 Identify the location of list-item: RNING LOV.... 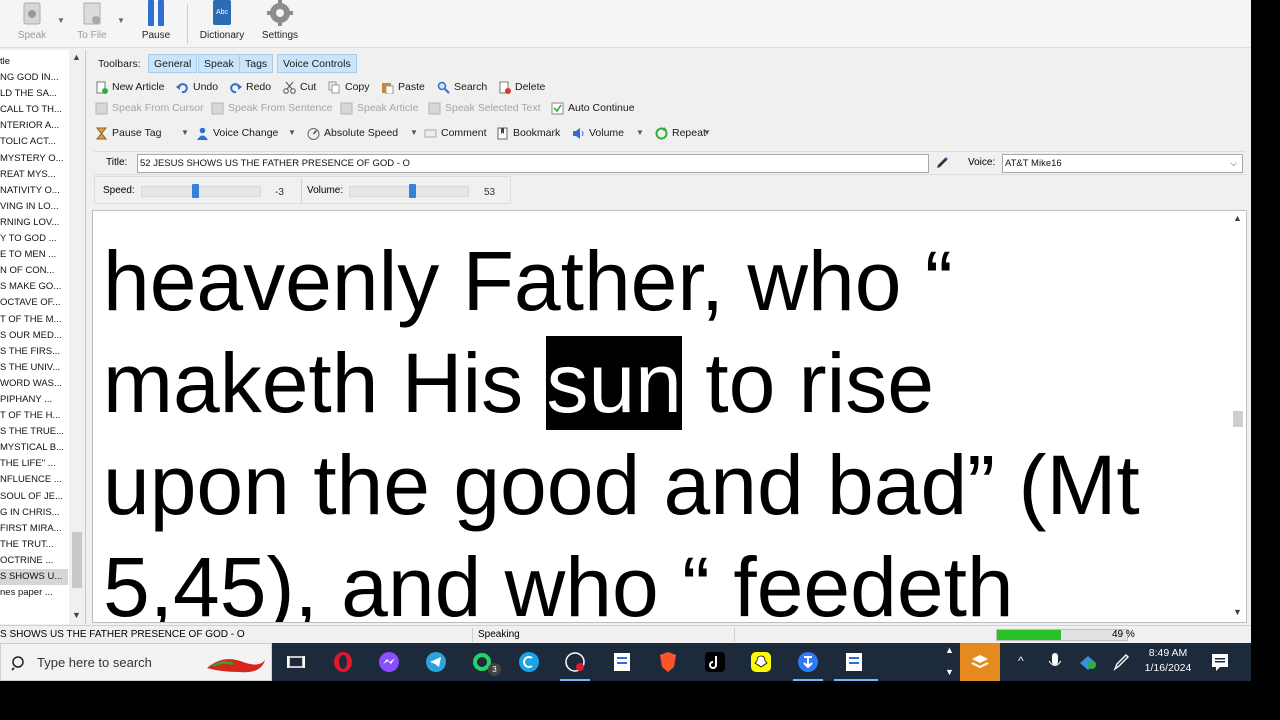
(34, 223).